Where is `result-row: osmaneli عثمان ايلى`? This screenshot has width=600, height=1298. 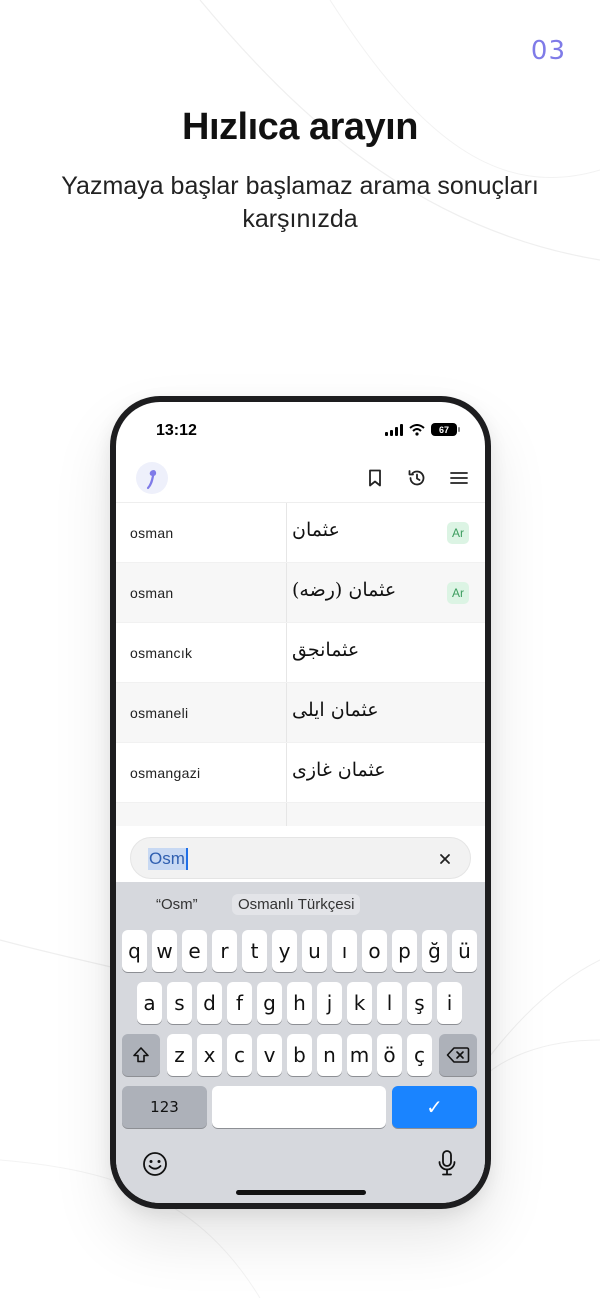
result-row: osmaneli عثمان ايلى is located at coordinates (300, 713).